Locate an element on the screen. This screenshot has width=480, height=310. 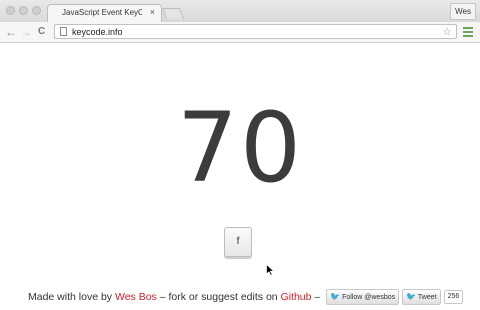
pressed-key-label: f is located at coordinates (238, 241).